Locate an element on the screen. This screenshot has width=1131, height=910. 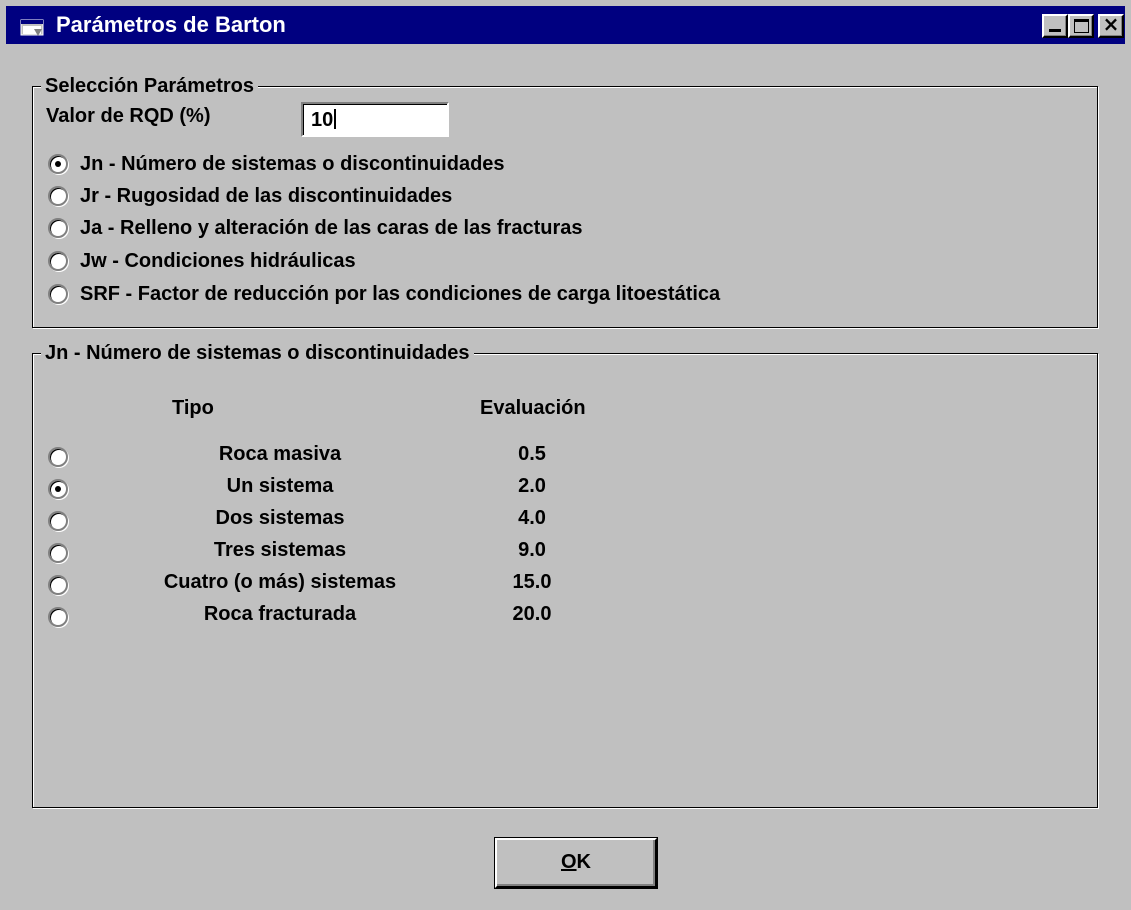
close-button: × is located at coordinates (1111, 26).